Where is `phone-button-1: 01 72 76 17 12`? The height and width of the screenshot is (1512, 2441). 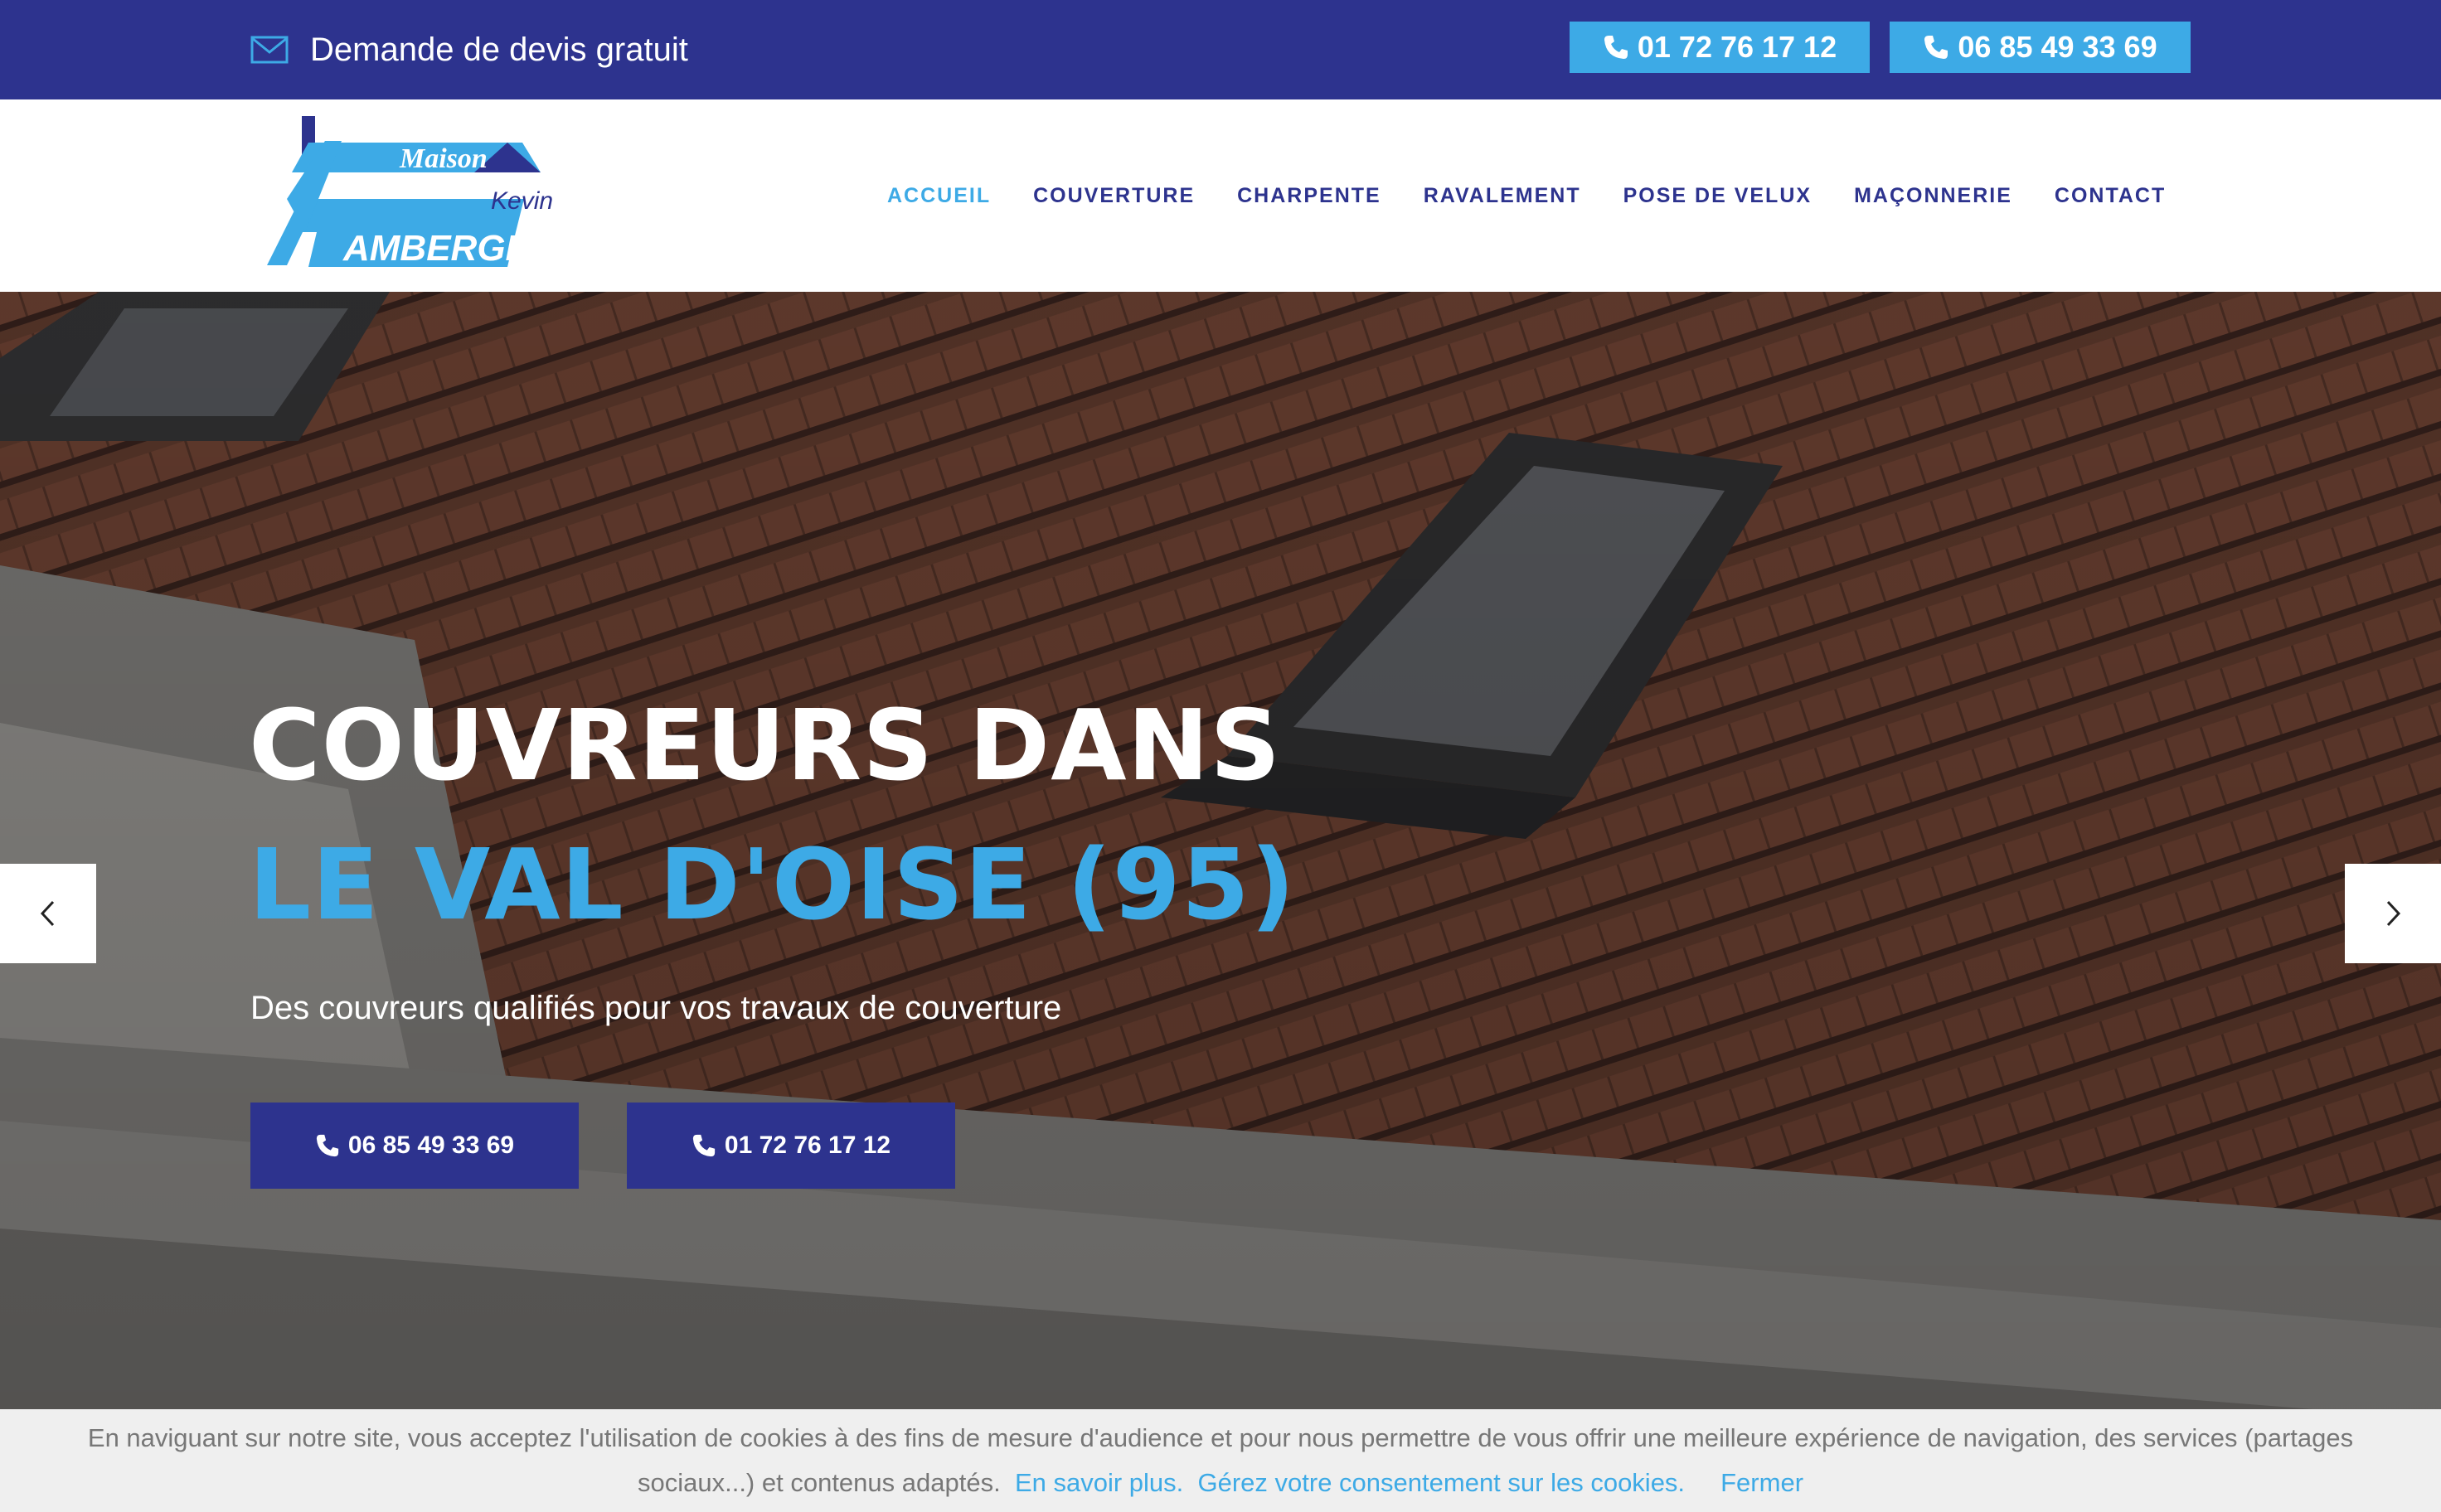 phone-button-1: 01 72 76 17 12 is located at coordinates (1720, 47).